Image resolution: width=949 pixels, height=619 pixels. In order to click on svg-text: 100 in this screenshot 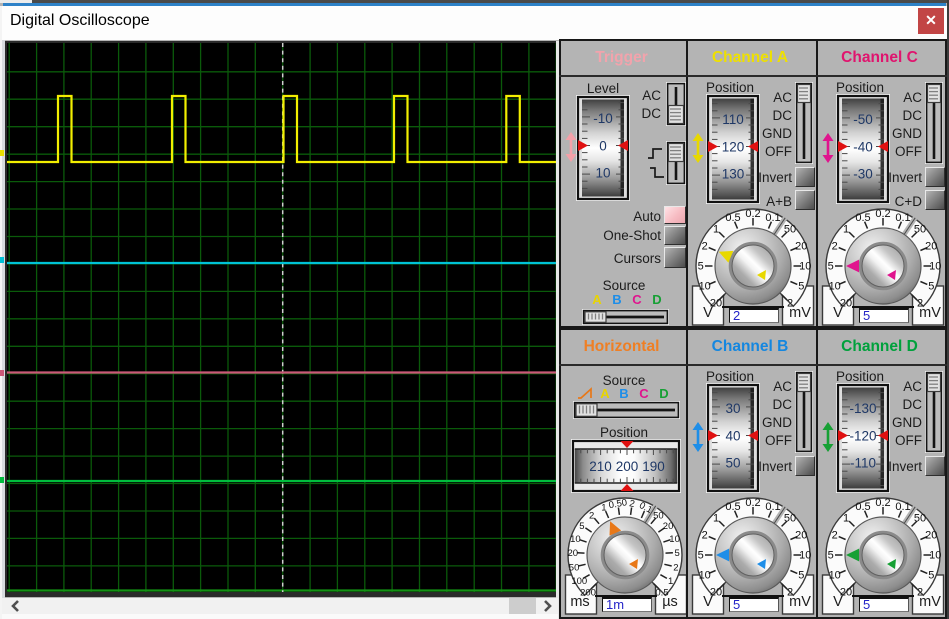, I will do `click(579, 581)`.